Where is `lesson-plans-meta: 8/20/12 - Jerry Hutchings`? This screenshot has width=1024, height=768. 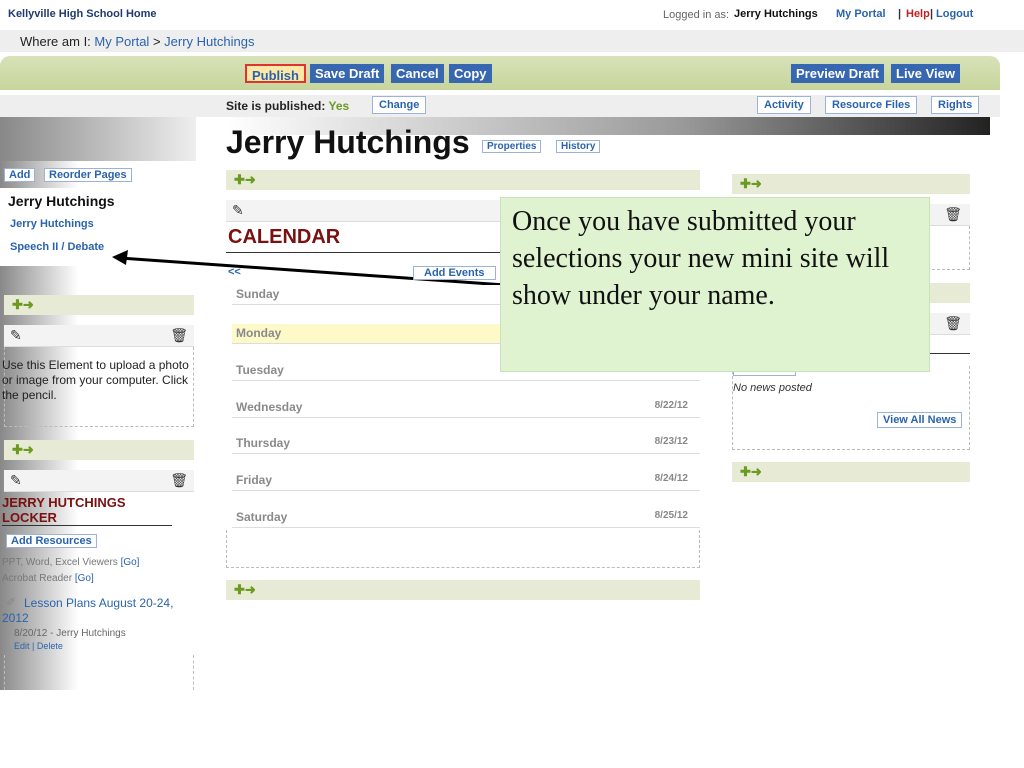 lesson-plans-meta: 8/20/12 - Jerry Hutchings is located at coordinates (70, 633).